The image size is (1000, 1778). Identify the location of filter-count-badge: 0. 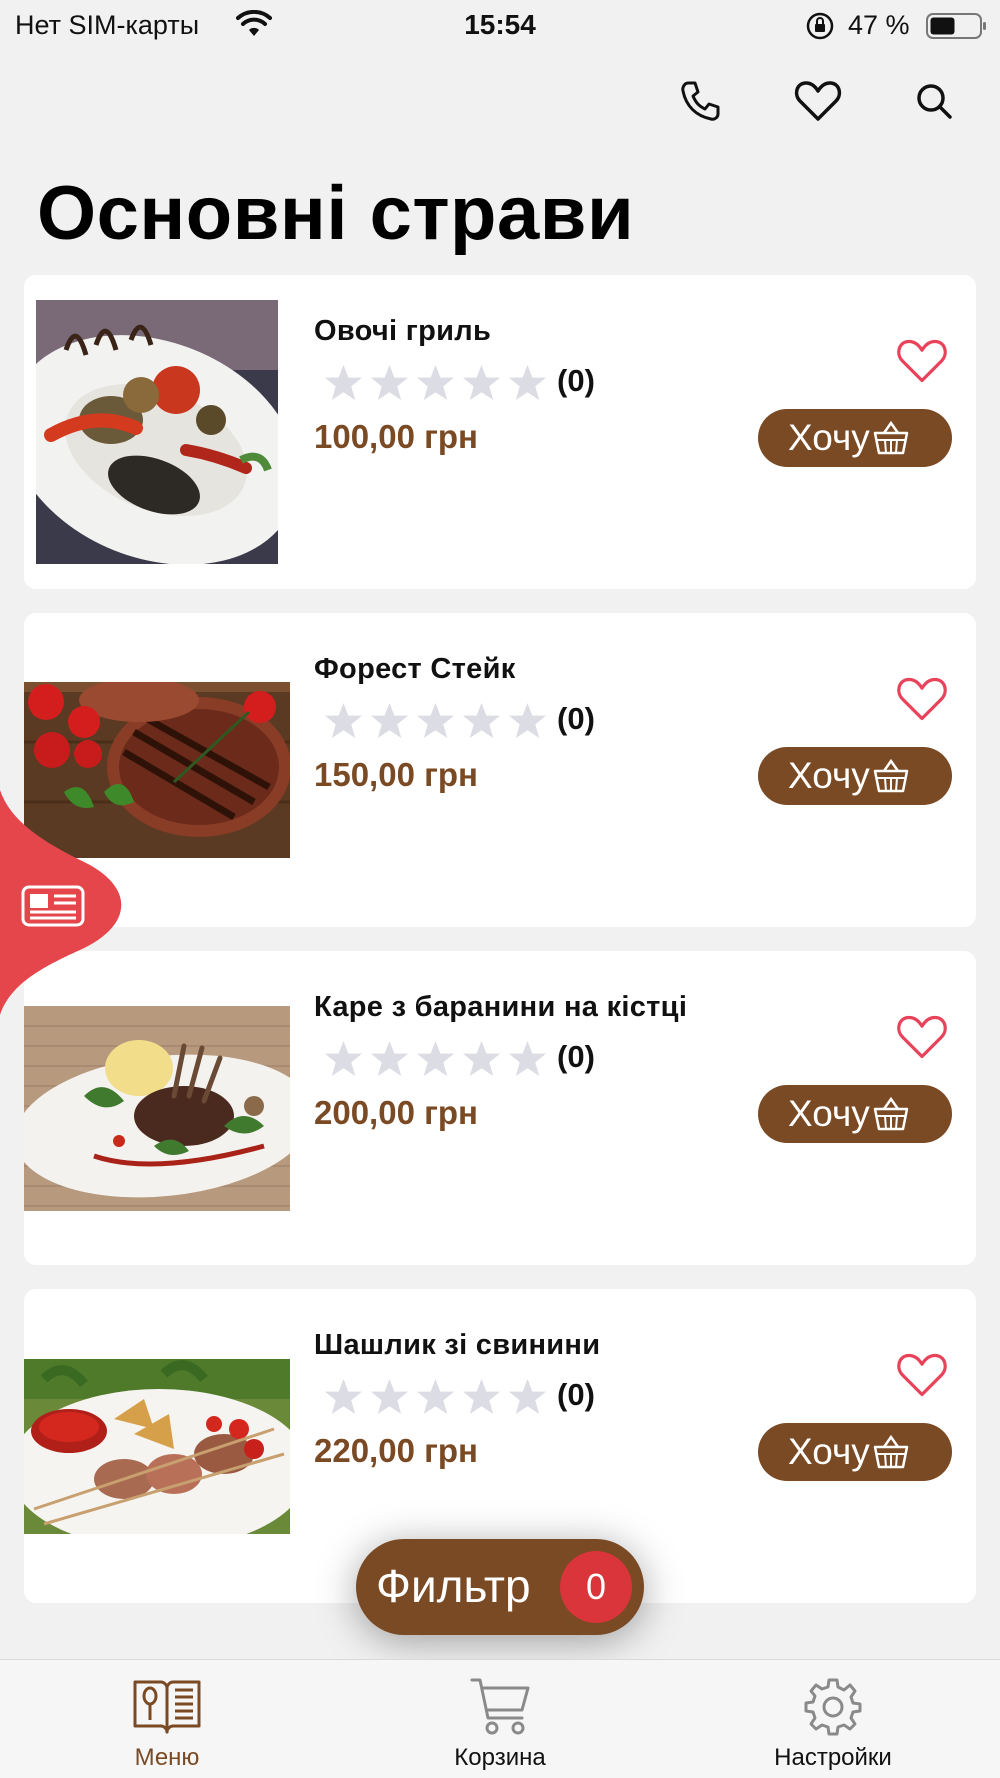
(596, 1587).